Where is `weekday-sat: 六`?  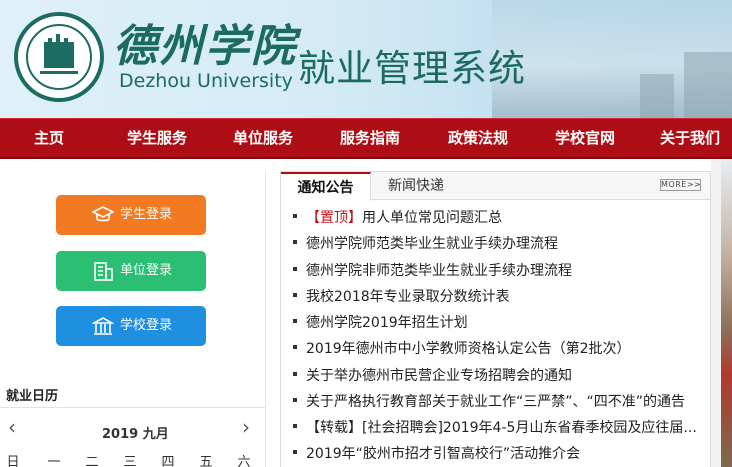 weekday-sat: 六 is located at coordinates (244, 461).